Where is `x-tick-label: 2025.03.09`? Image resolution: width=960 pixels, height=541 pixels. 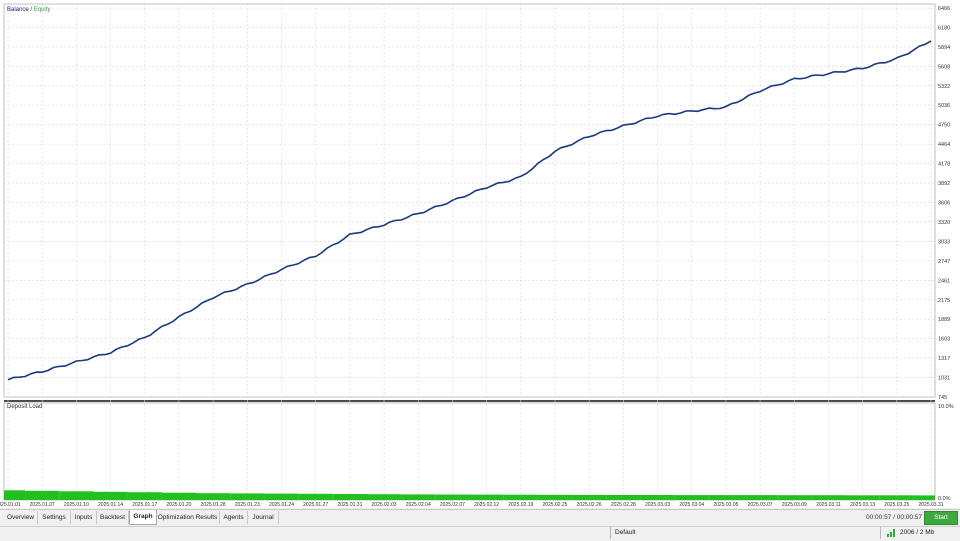 x-tick-label: 2025.03.09 is located at coordinates (794, 505).